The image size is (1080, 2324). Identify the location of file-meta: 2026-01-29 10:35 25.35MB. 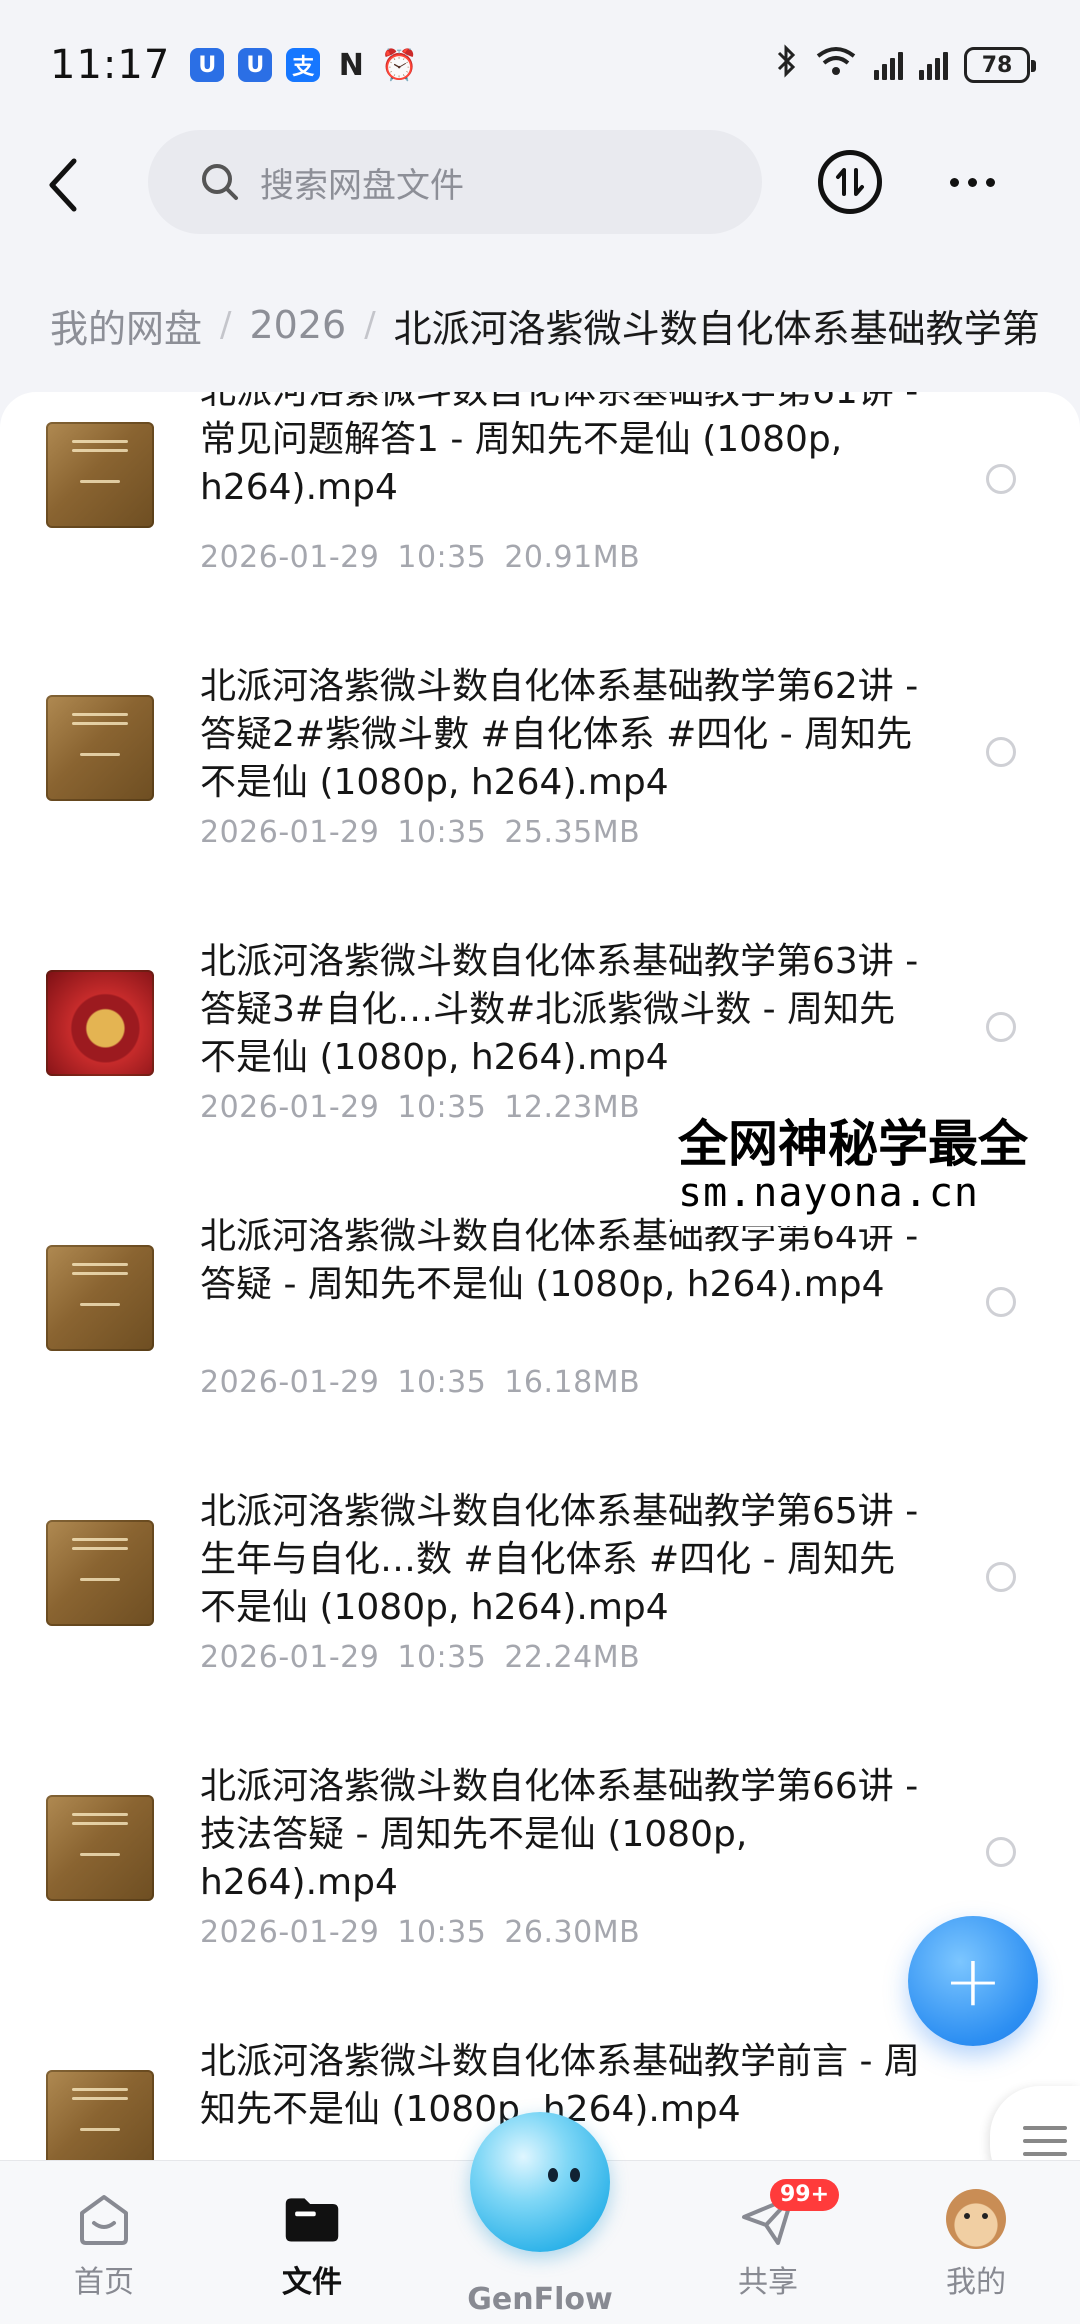
(429, 832).